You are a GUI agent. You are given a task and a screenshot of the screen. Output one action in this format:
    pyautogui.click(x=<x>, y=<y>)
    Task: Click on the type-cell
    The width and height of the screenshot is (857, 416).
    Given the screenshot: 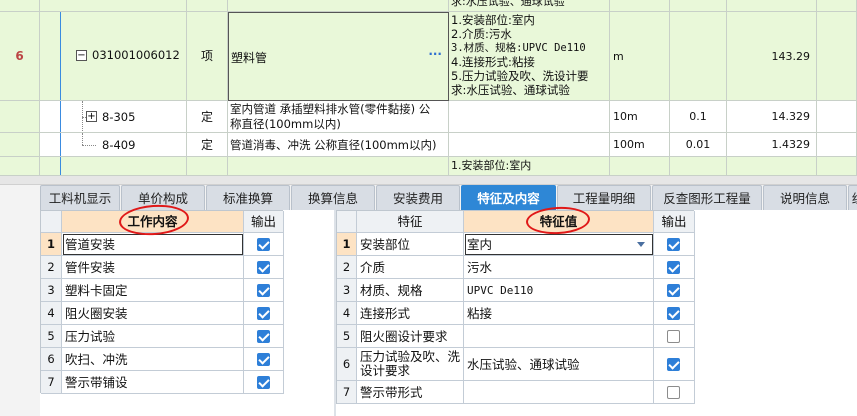 What is the action you would take?
    pyautogui.click(x=207, y=6)
    